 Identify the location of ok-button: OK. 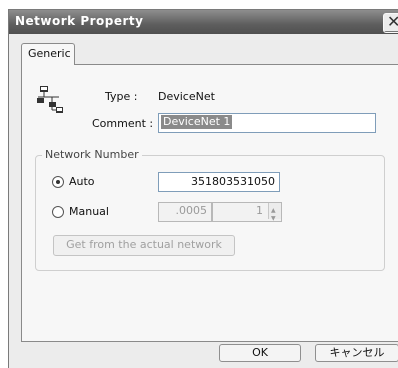
(260, 353).